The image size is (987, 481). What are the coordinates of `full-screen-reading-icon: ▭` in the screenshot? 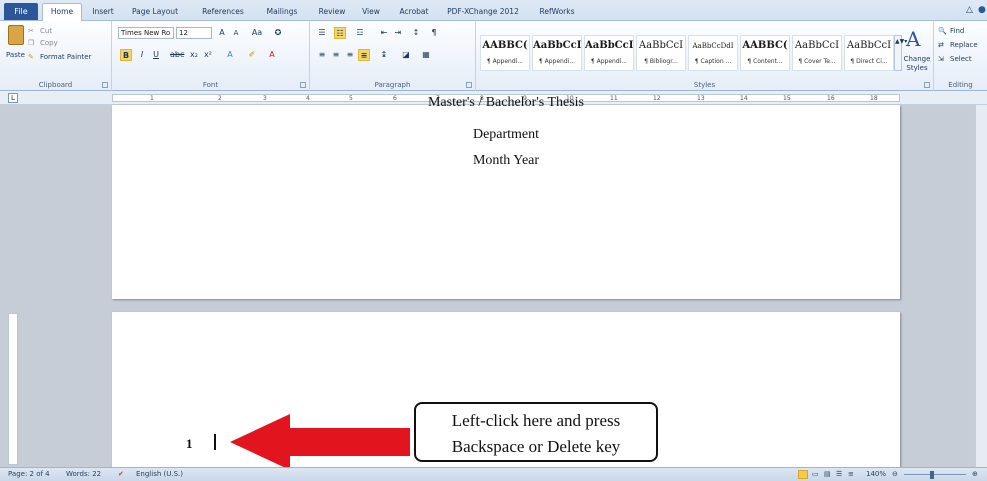 It's located at (815, 474).